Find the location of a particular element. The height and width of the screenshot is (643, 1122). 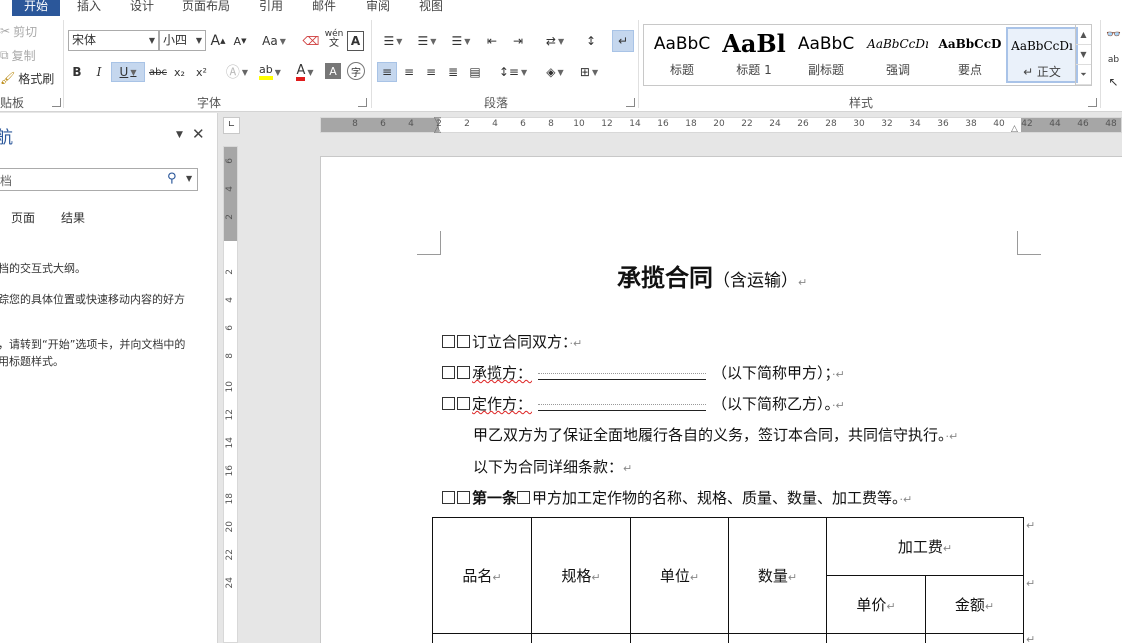

table-subheader-cell: 金额↵ is located at coordinates (974, 604).